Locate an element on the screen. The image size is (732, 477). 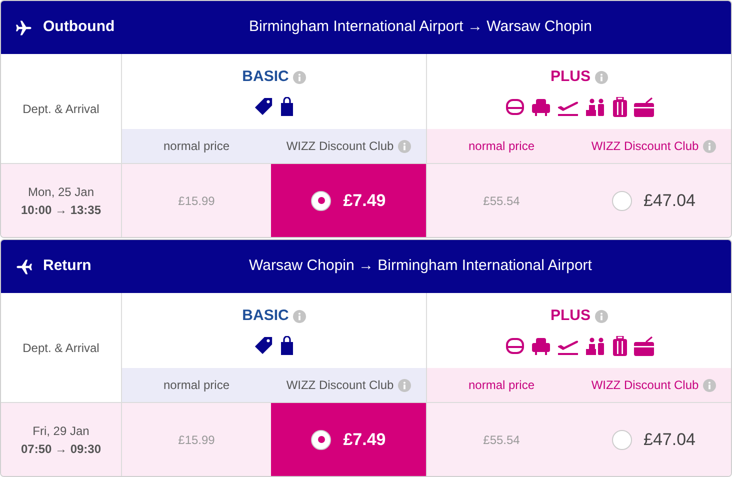
flight-date: Fri, 29 Jan is located at coordinates (61, 431).